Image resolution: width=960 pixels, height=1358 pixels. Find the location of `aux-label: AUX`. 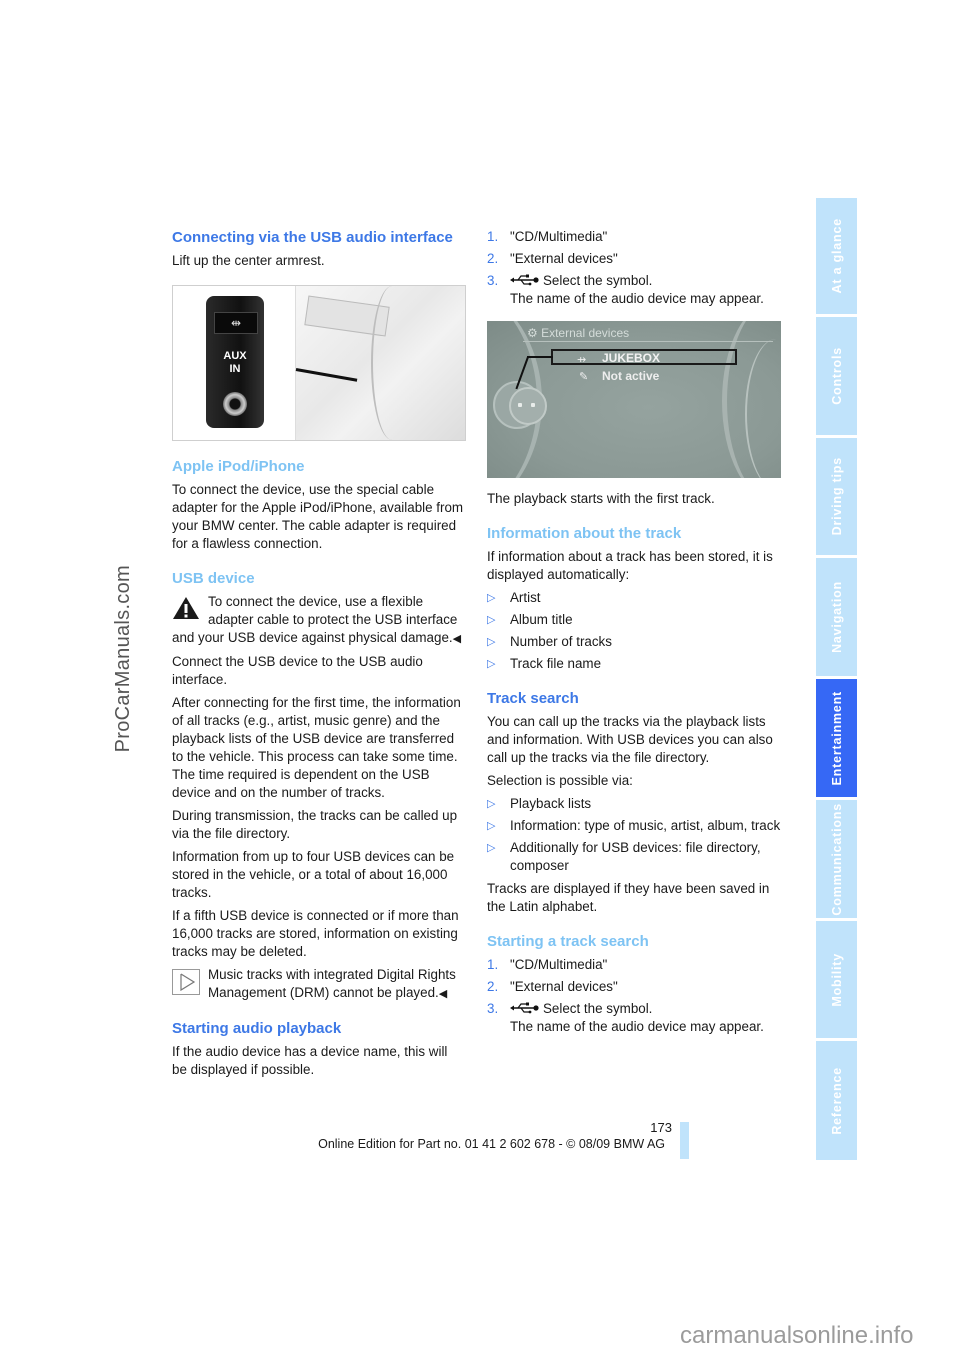

aux-label: AUX is located at coordinates (235, 356).